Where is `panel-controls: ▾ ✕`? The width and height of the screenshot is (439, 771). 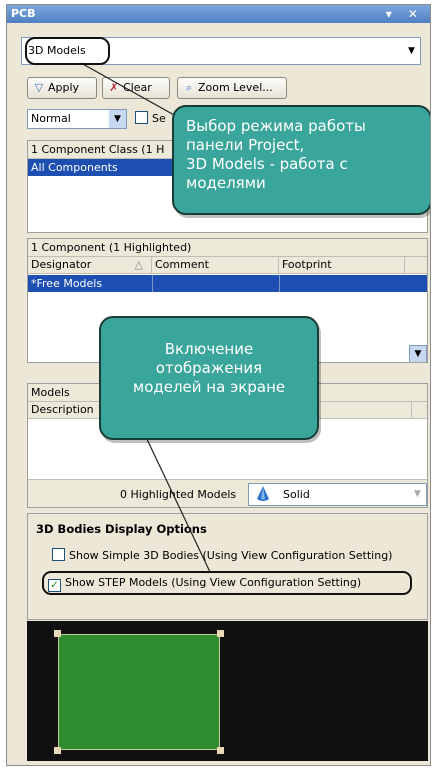
panel-controls: ▾ ✕ is located at coordinates (405, 14).